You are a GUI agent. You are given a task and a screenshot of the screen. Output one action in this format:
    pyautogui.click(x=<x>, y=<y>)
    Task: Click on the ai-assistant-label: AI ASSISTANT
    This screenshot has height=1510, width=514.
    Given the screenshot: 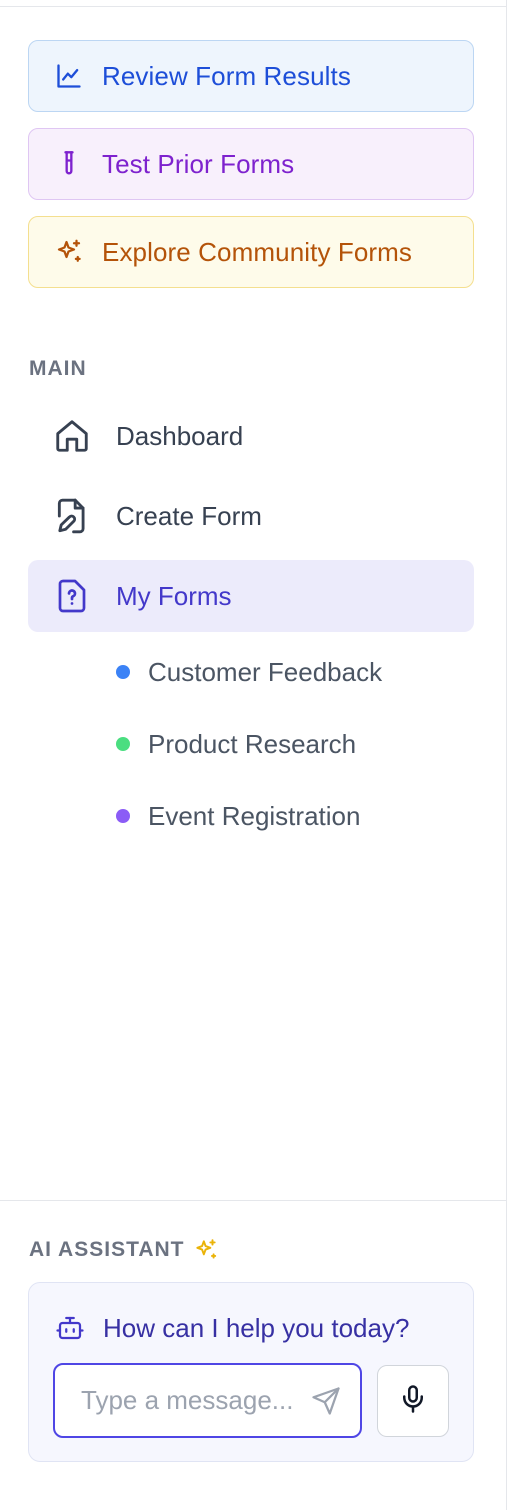 What is the action you would take?
    pyautogui.click(x=124, y=1250)
    